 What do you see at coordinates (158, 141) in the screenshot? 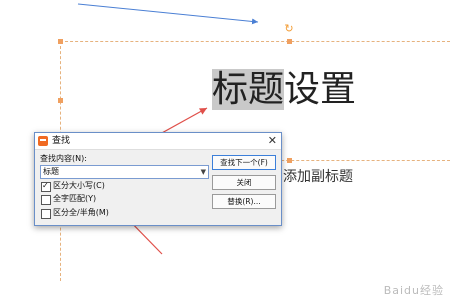
I see `dialog-titlebar: 查找 ✕` at bounding box center [158, 141].